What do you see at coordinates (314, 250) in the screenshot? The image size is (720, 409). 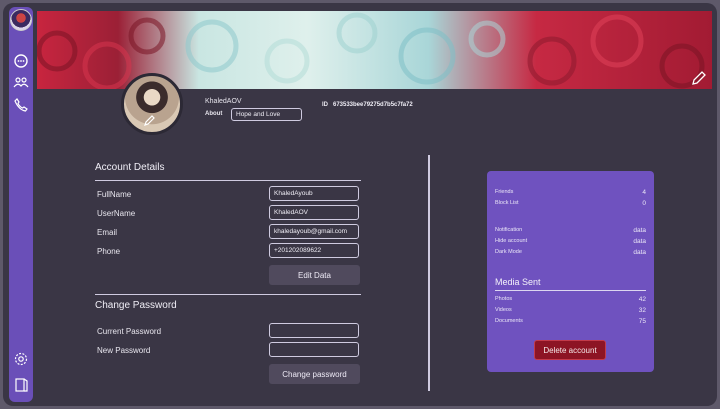 I see `phone-field: +201202089622` at bounding box center [314, 250].